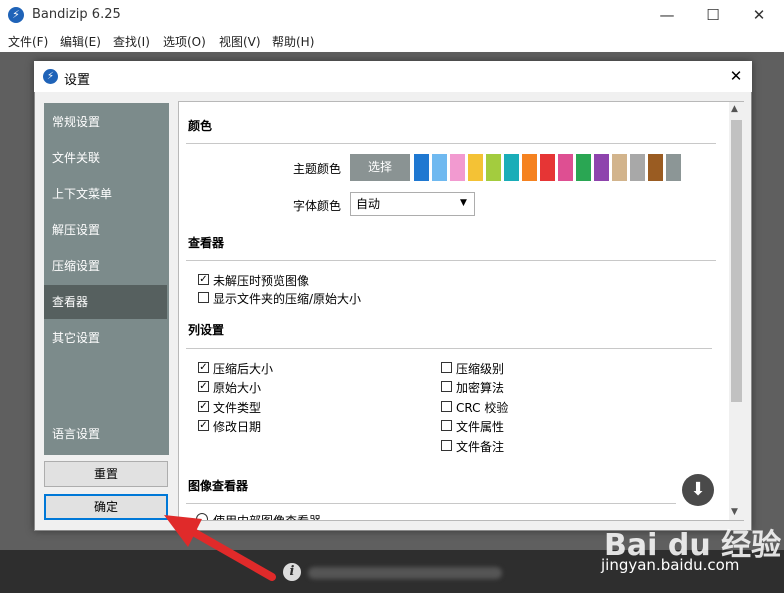 The width and height of the screenshot is (784, 593). What do you see at coordinates (463, 203) in the screenshot?
I see `chevron-down-icon: ▼` at bounding box center [463, 203].